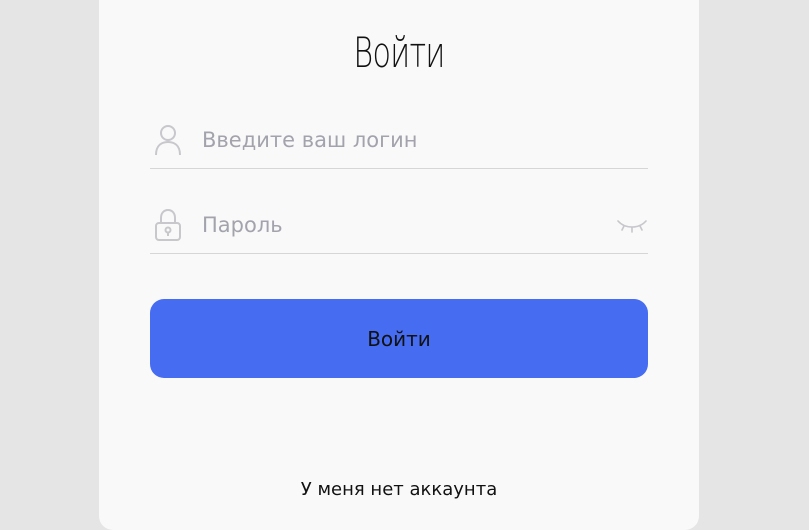 The width and height of the screenshot is (809, 530). What do you see at coordinates (399, 489) in the screenshot?
I see `no-account-link: У меня нет аккаунта` at bounding box center [399, 489].